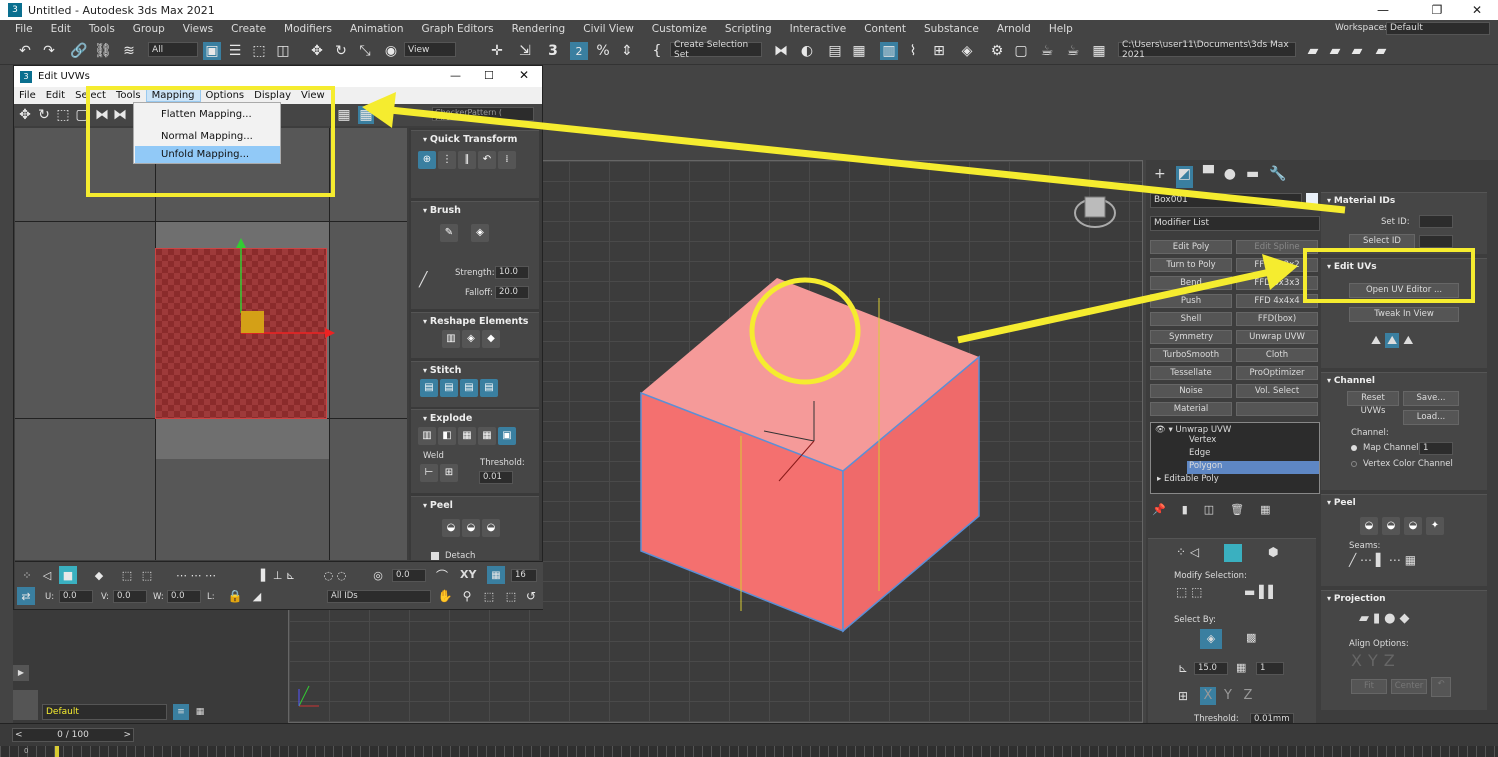 This screenshot has height=757, width=1498. What do you see at coordinates (1233, 553) in the screenshot?
I see `sel-polygon-mode-icon` at bounding box center [1233, 553].